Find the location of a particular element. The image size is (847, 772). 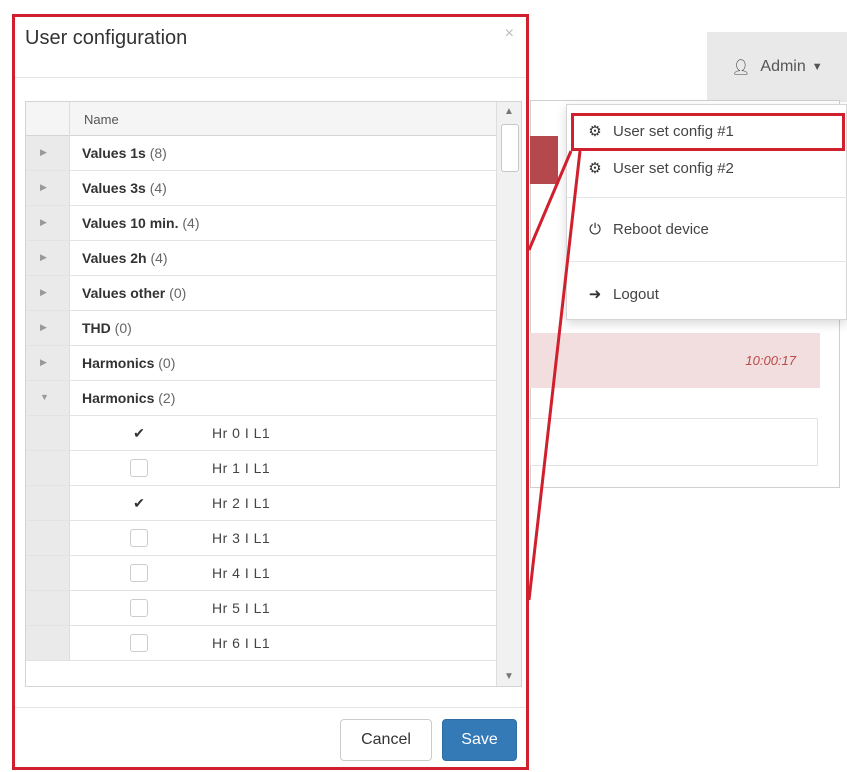

group-label: Values other (0) is located at coordinates (134, 293).